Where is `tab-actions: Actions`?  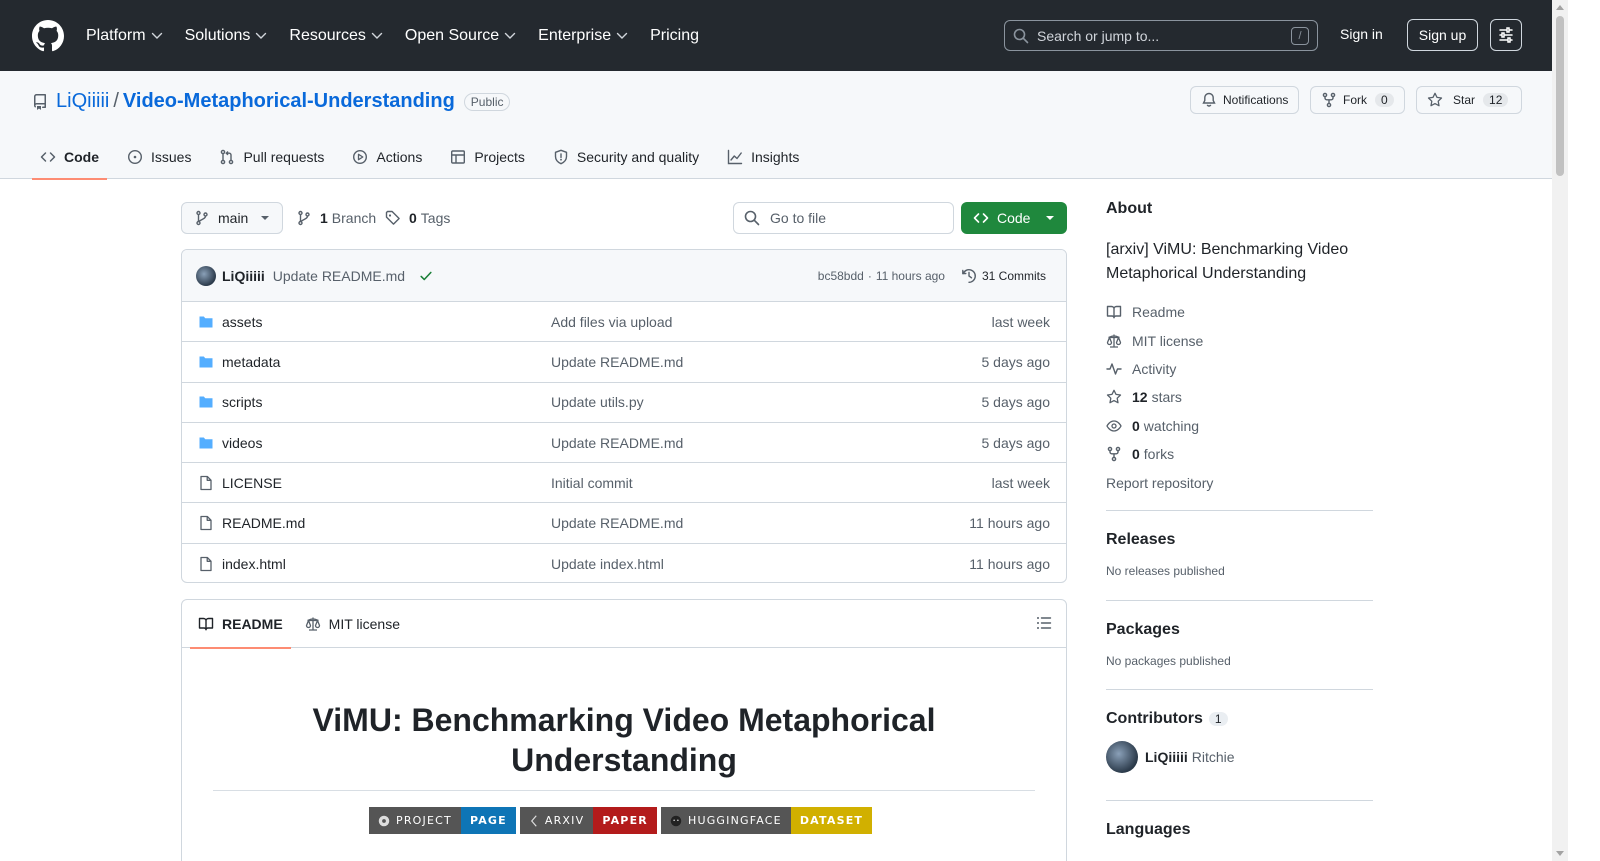 tab-actions: Actions is located at coordinates (387, 157).